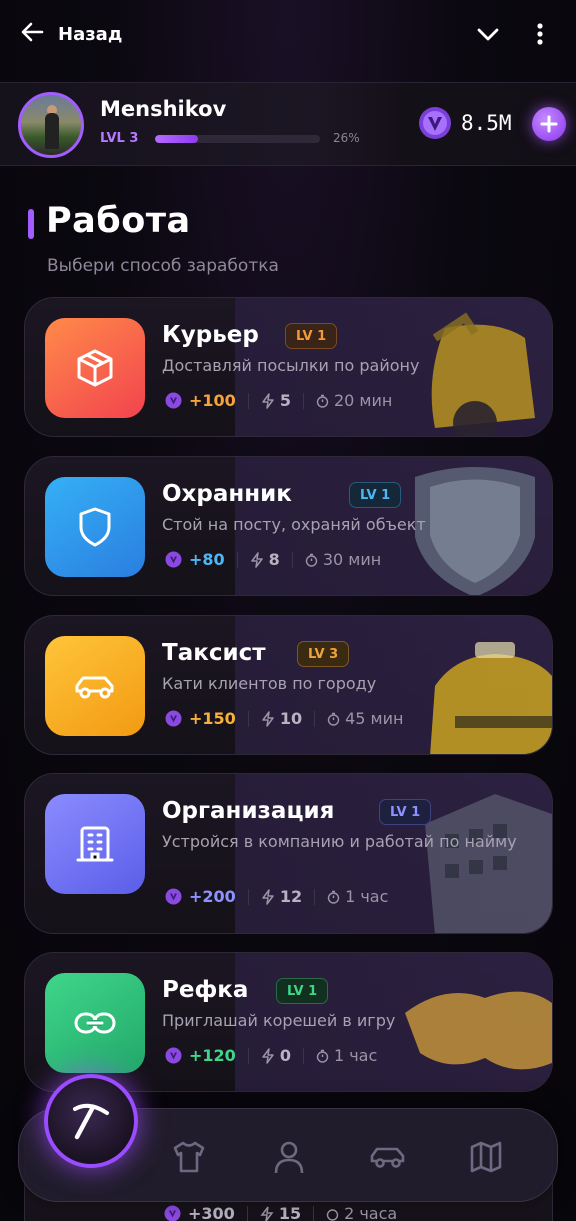 This screenshot has width=576, height=1221. Describe the element at coordinates (288, 40) in the screenshot. I see `top-bar: Назад` at that location.